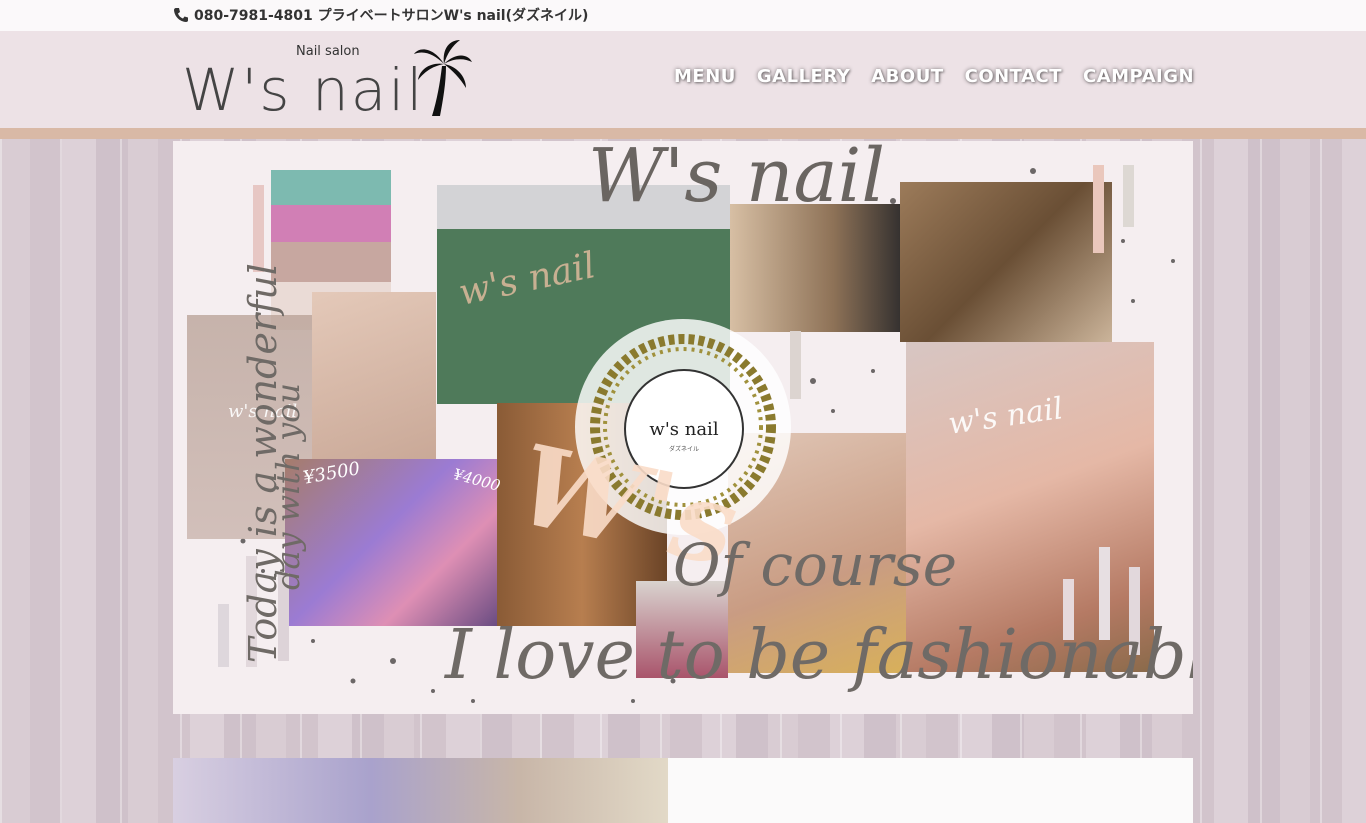 The image size is (1366, 823). Describe the element at coordinates (683, 15) in the screenshot. I see `top-bar: 080-7981-4801 プライベートサロンW's nail(ダズネイル)` at that location.